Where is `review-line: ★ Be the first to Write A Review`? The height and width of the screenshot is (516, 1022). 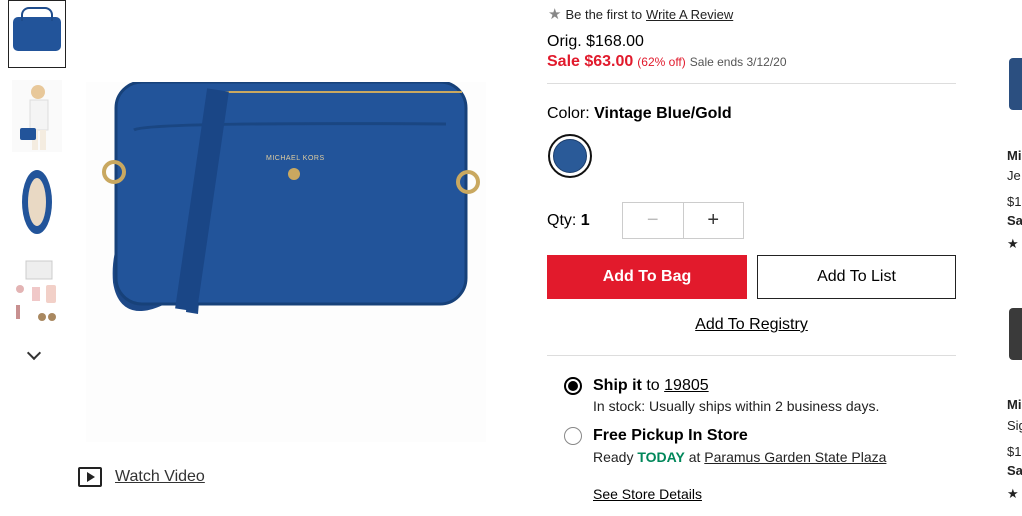 review-line: ★ Be the first to Write A Review is located at coordinates (640, 14).